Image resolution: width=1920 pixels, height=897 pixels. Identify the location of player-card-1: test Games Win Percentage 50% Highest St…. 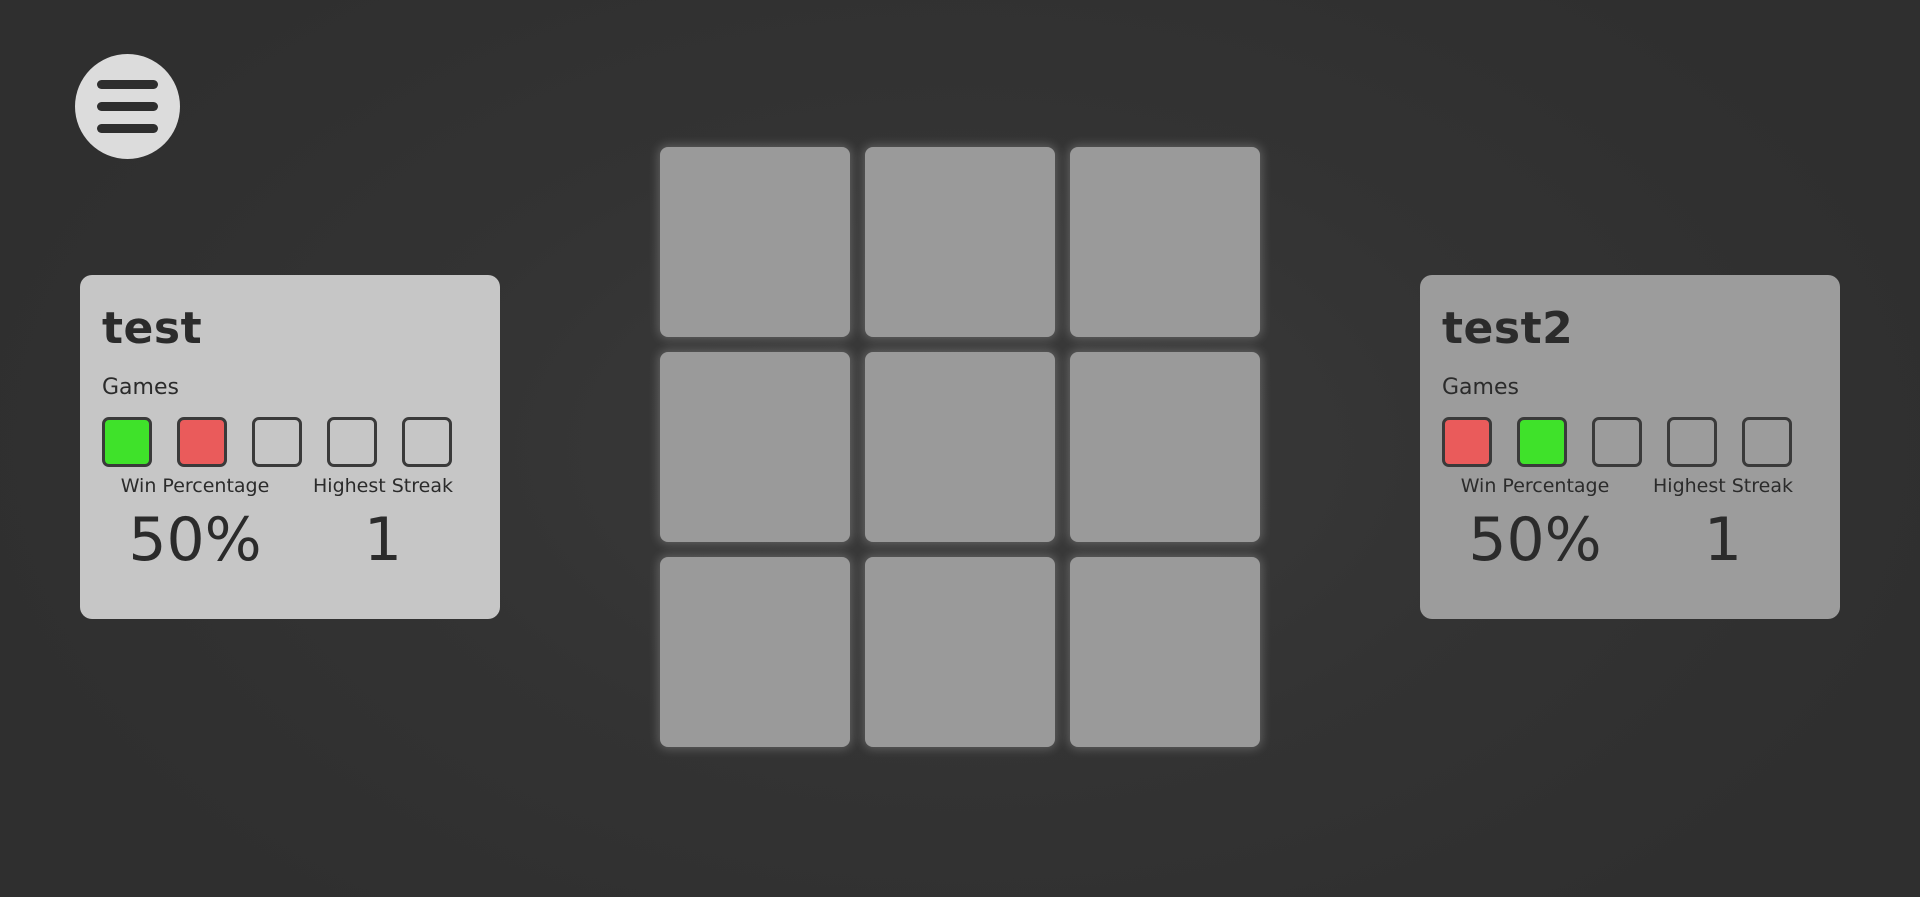
(290, 447).